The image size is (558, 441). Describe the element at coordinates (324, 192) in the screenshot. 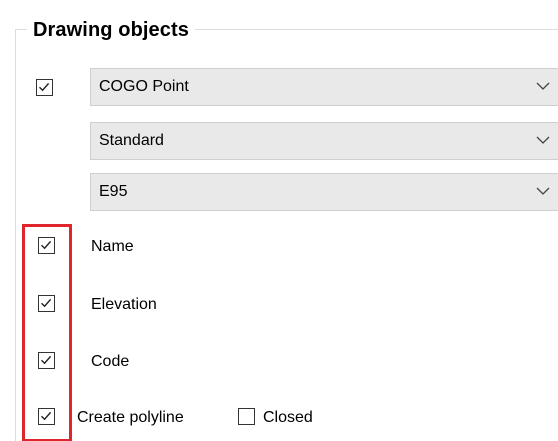

I see `layer-dropdown: E95` at that location.